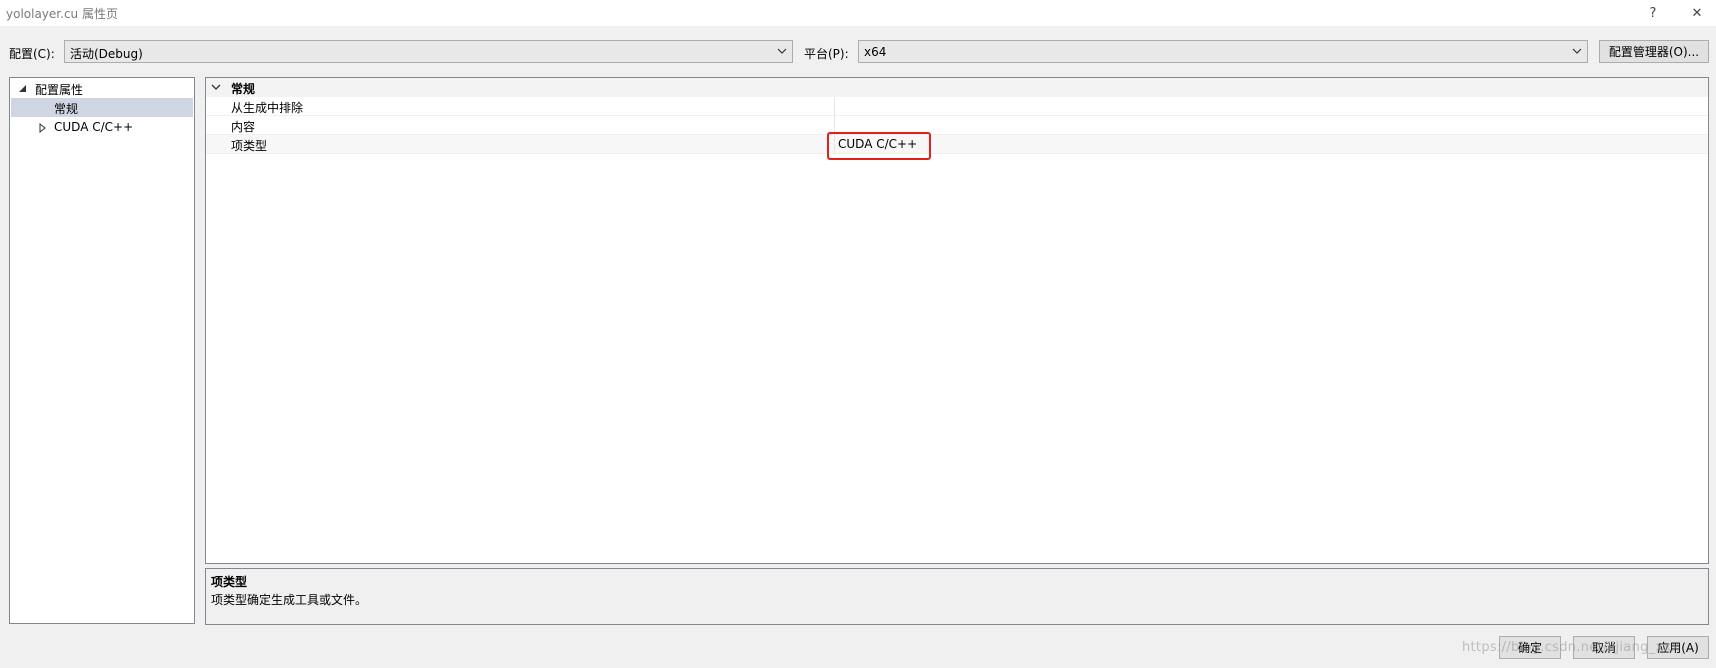 This screenshot has width=1716, height=668. I want to click on help-button: ?, so click(1653, 13).